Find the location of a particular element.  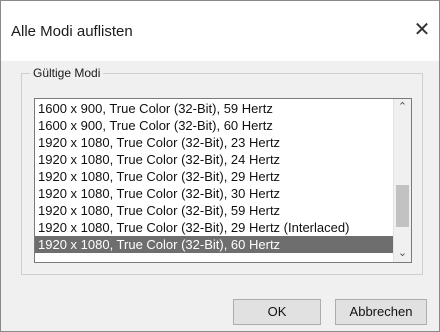

cancel-button: Abbrechen is located at coordinates (381, 312).